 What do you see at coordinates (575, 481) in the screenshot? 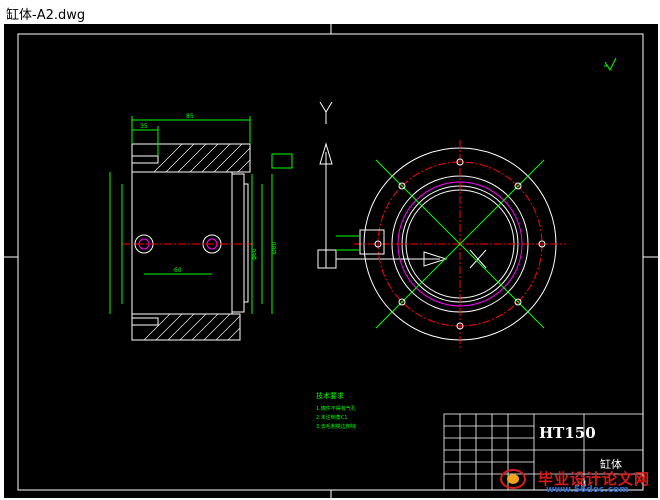
I see `site-watermark: 毕业设计论文网 www.56doc.com` at bounding box center [575, 481].